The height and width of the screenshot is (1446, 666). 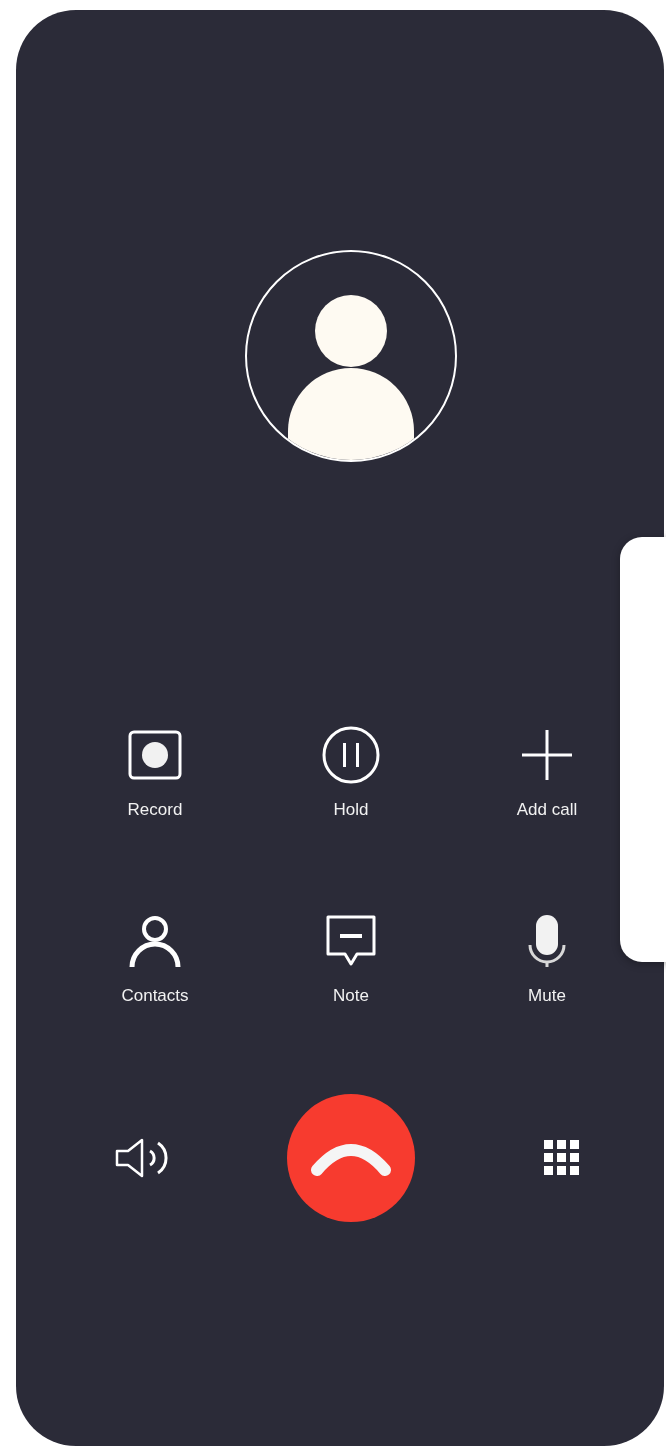 I want to click on speaker-icon, so click(x=142, y=1158).